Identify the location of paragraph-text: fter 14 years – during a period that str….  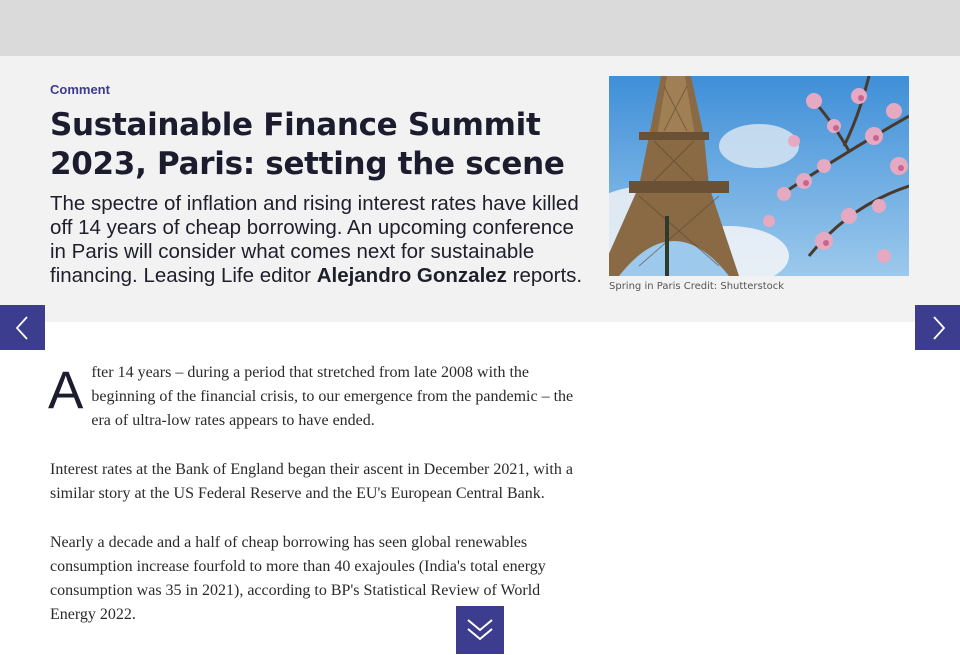
(332, 396).